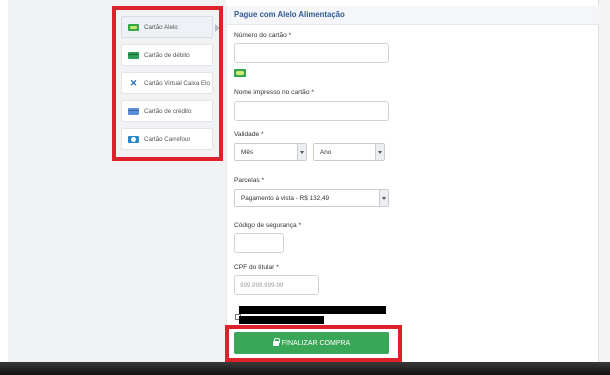 This screenshot has height=375, width=610. What do you see at coordinates (259, 243) in the screenshot?
I see `security-code-input` at bounding box center [259, 243].